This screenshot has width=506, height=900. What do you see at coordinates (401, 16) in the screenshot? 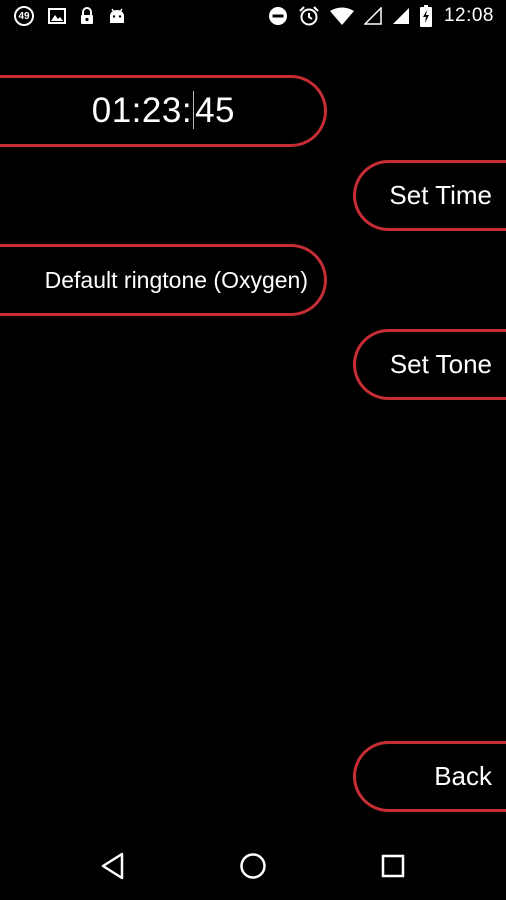
I see `signal-full-icon` at bounding box center [401, 16].